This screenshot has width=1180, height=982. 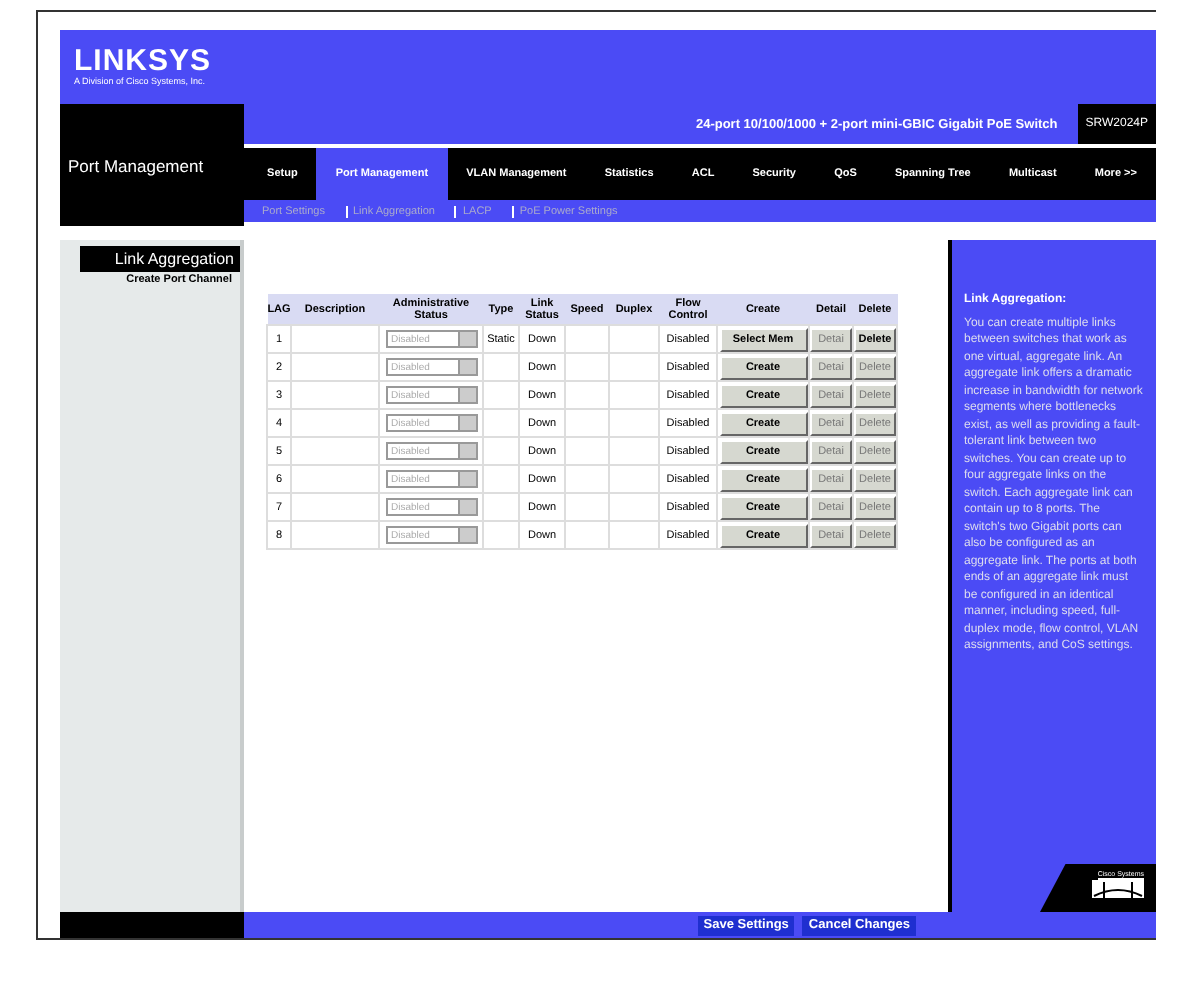 What do you see at coordinates (136, 165) in the screenshot?
I see `section-title: Port Management` at bounding box center [136, 165].